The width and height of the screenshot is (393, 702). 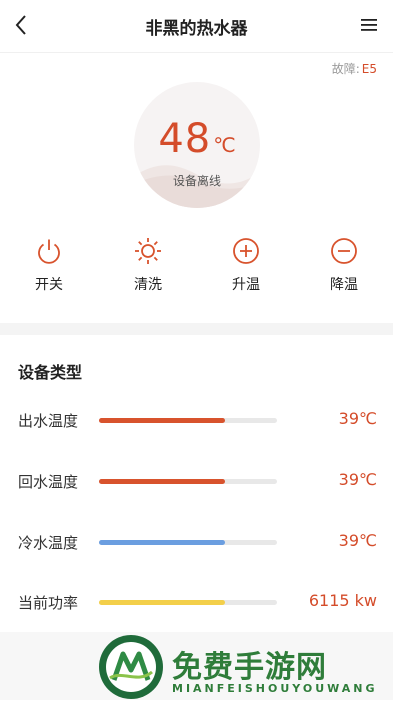 What do you see at coordinates (224, 145) in the screenshot?
I see `temperature-unit: ℃` at bounding box center [224, 145].